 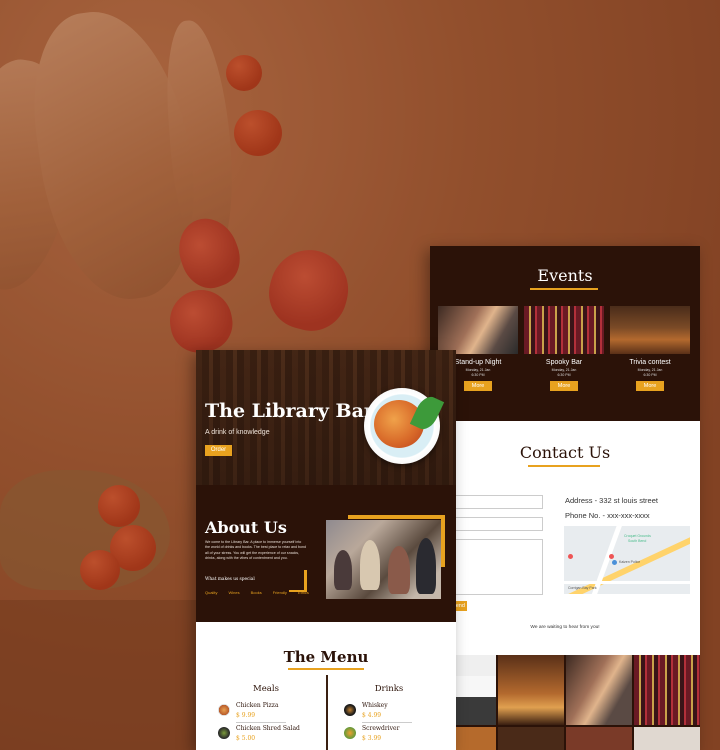 What do you see at coordinates (630, 562) in the screenshot?
I see `map-label: Kaizen Police` at bounding box center [630, 562].